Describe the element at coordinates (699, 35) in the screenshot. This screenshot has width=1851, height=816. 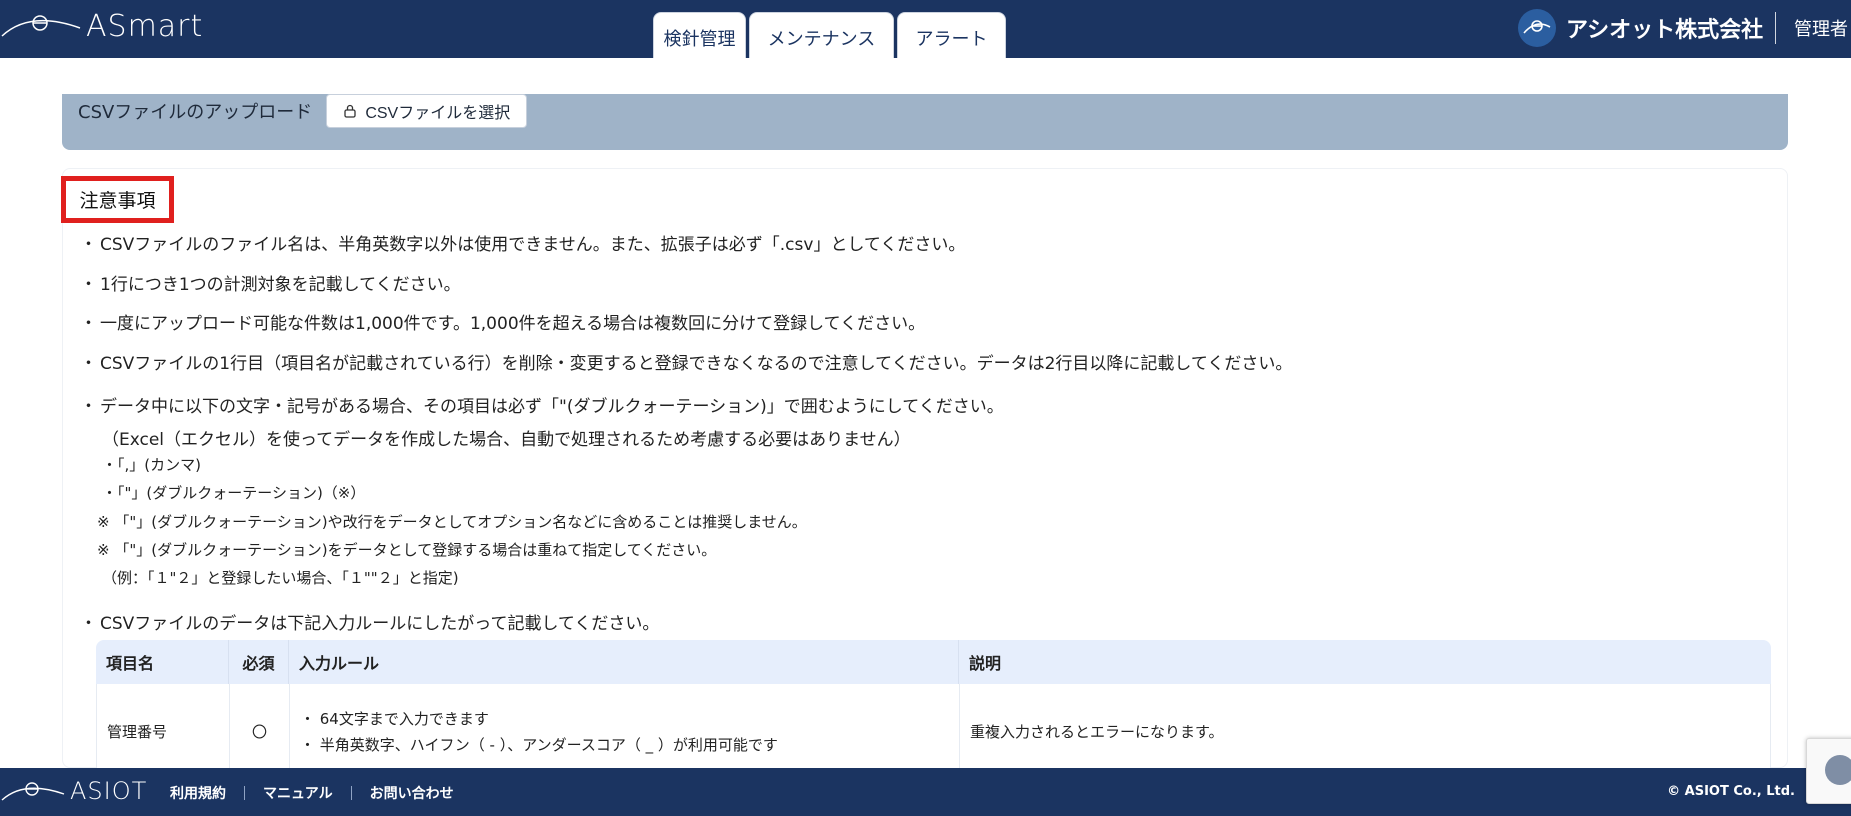
I see `tab-meter-reading: 検針管理` at that location.